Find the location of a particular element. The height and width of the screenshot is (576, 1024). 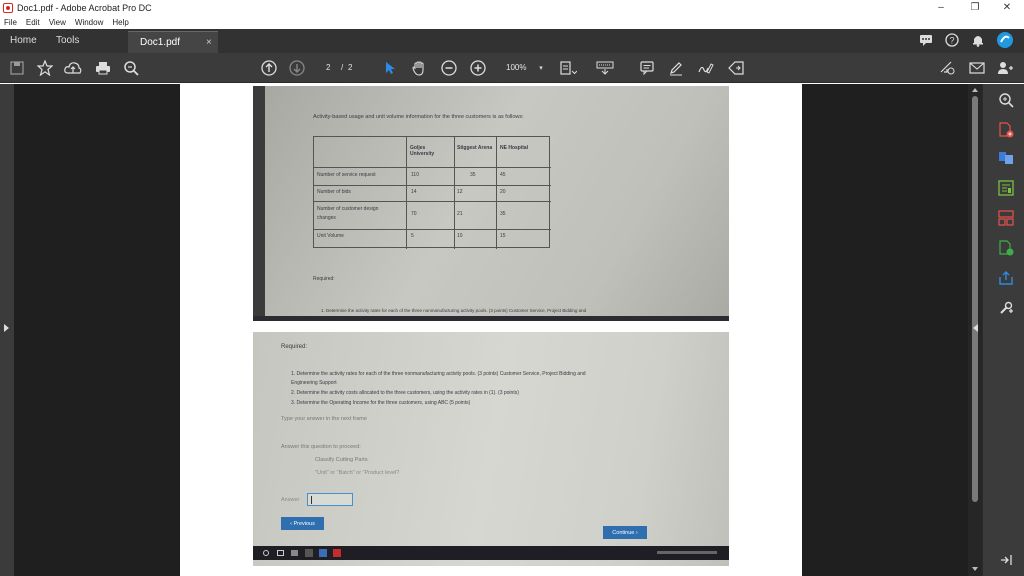

previous-button: ‹ Previous is located at coordinates (302, 523).